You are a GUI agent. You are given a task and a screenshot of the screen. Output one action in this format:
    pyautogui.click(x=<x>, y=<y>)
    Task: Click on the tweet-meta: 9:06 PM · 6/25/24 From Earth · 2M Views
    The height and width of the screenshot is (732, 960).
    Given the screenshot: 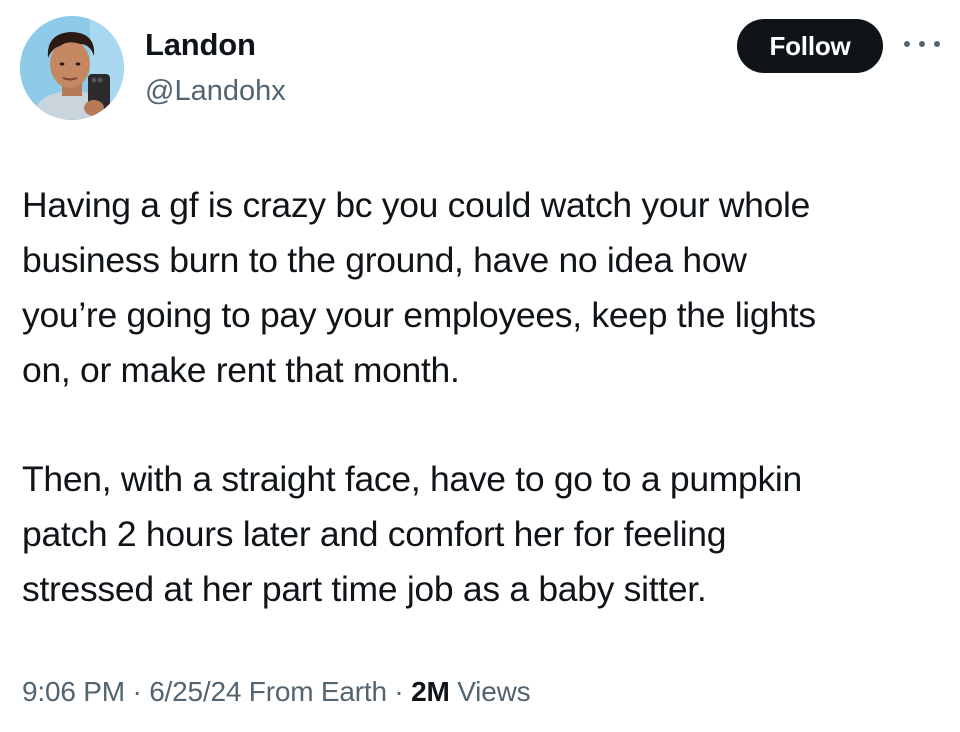 What is the action you would take?
    pyautogui.click(x=276, y=692)
    